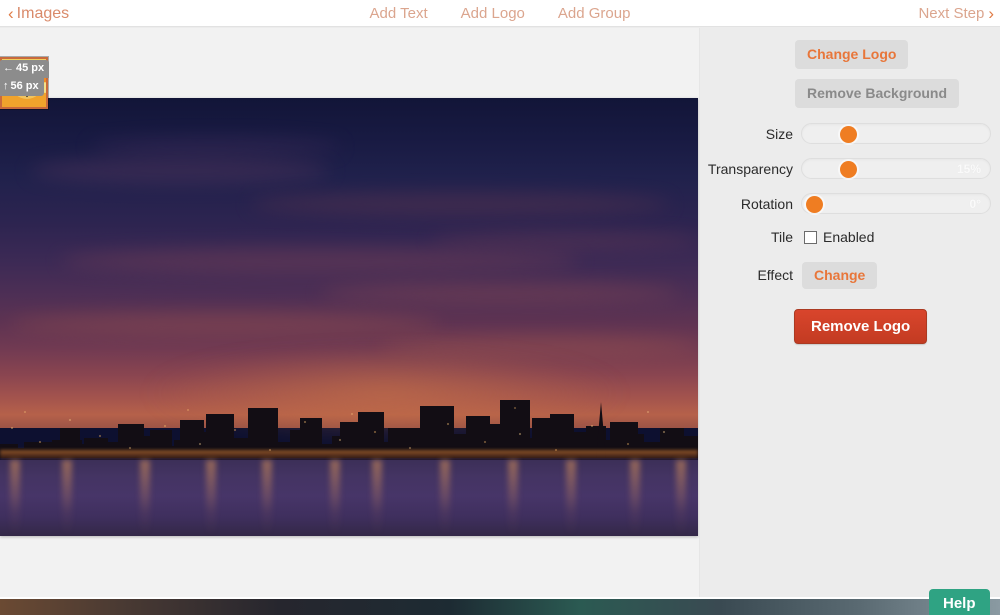  I want to click on position-offset-x: ← 45 px, so click(25, 69).